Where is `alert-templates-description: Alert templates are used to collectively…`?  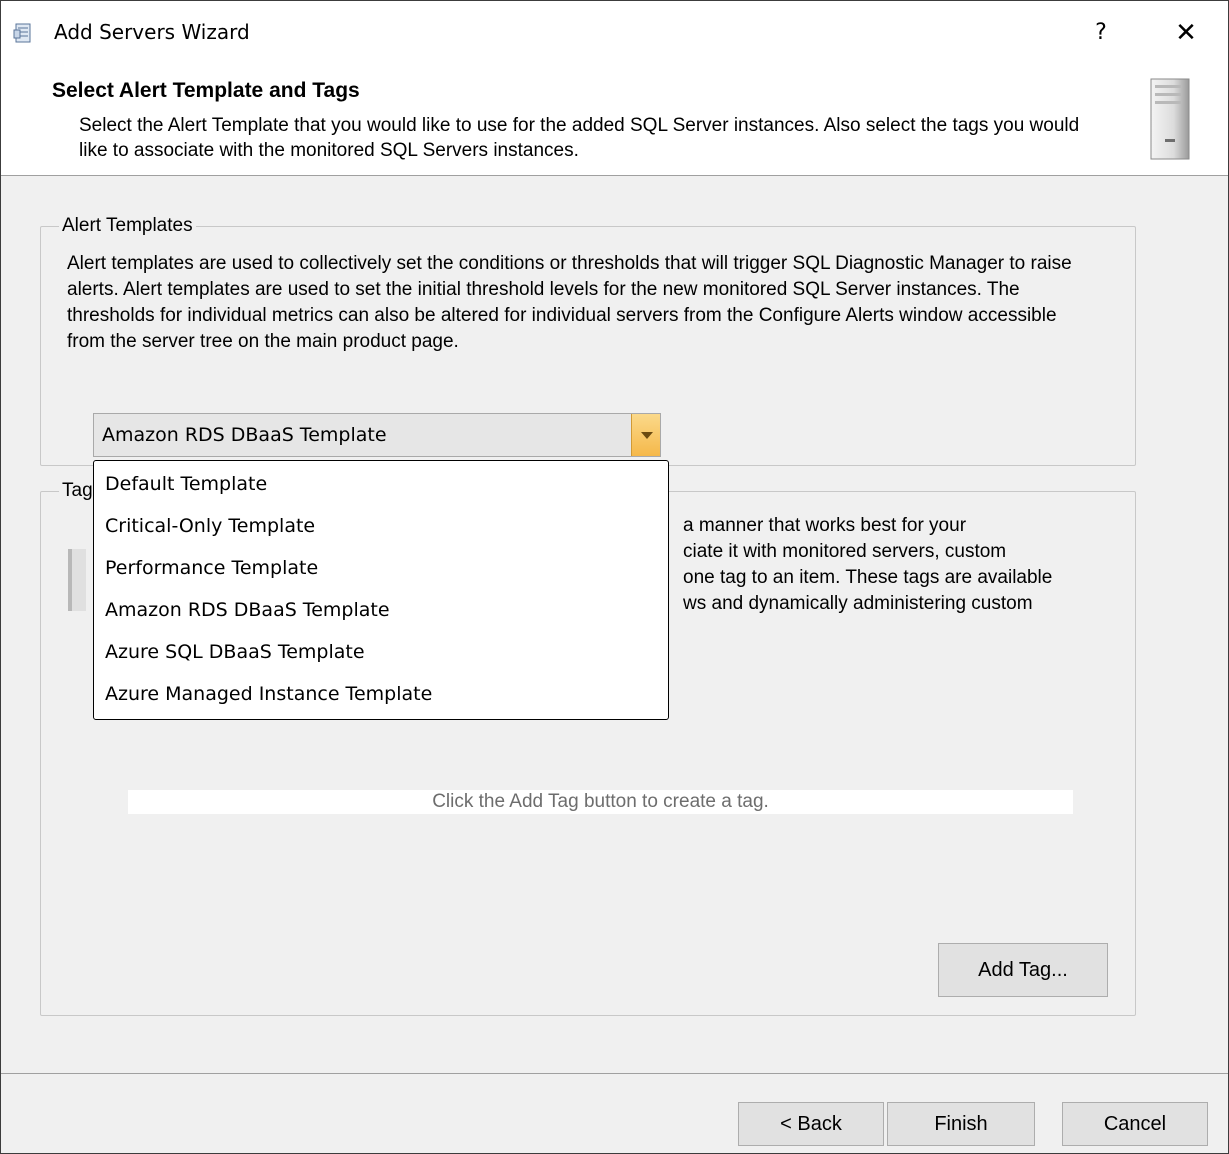 alert-templates-description: Alert templates are used to collectively… is located at coordinates (569, 302).